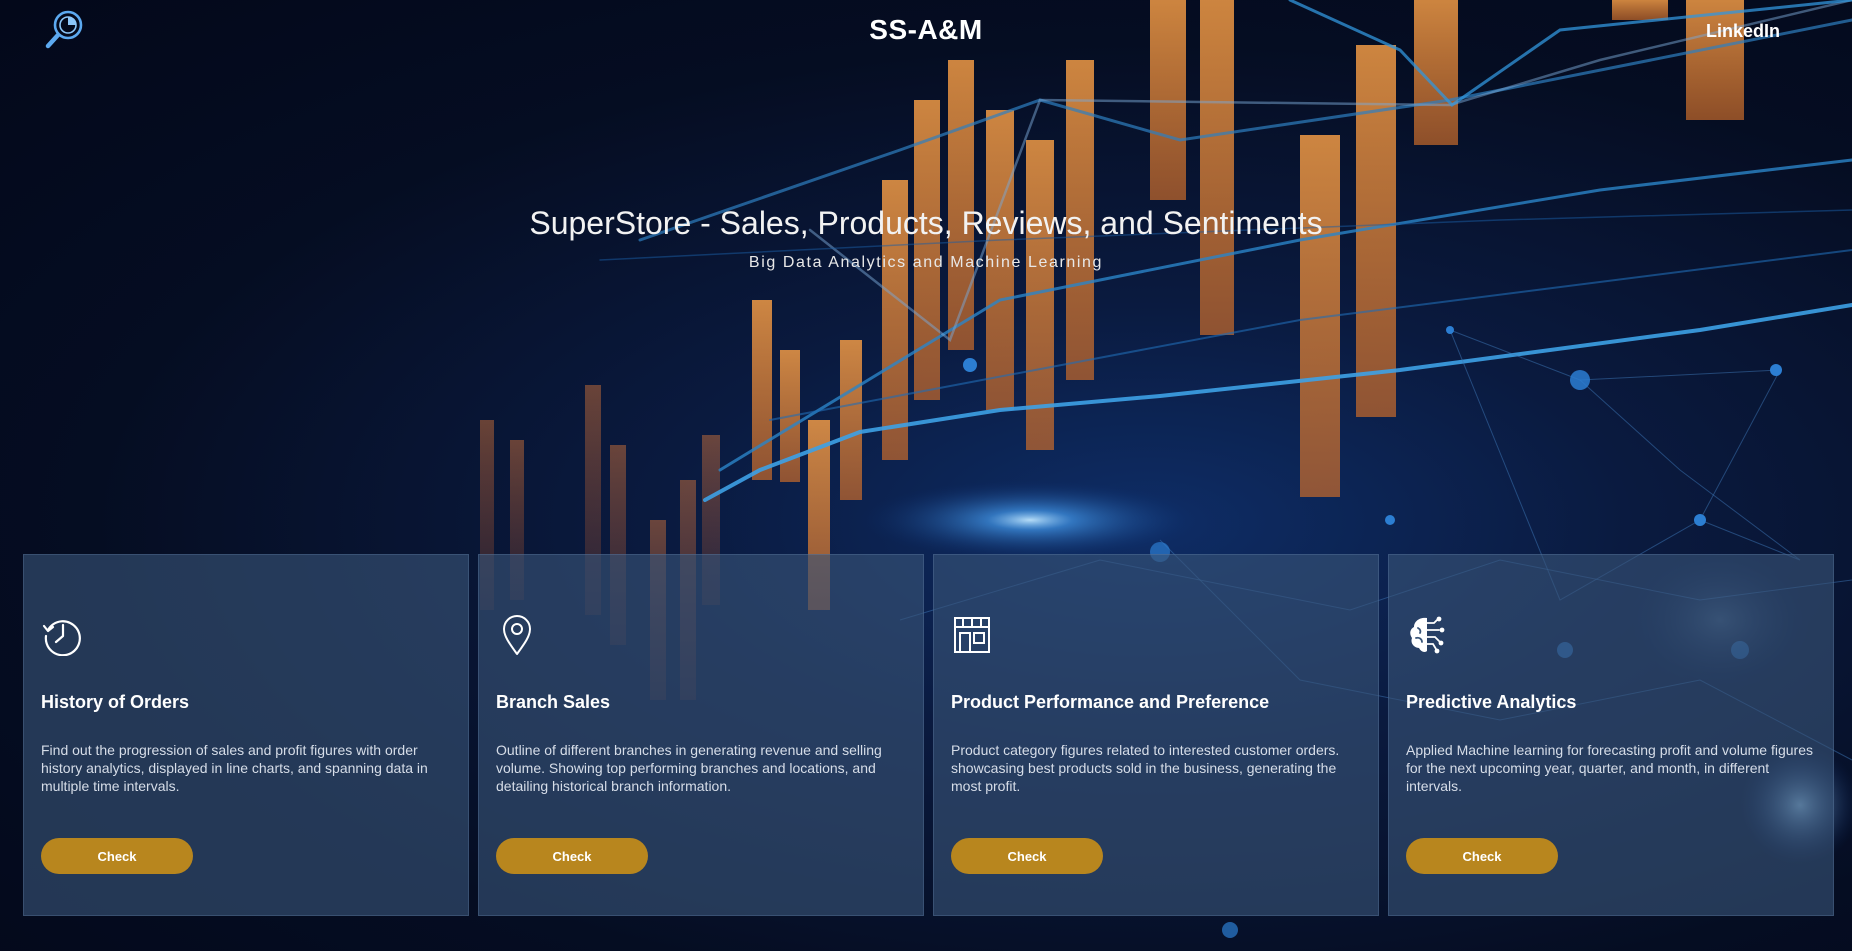 This screenshot has height=951, width=1852. What do you see at coordinates (972, 635) in the screenshot?
I see `storefront-icon` at bounding box center [972, 635].